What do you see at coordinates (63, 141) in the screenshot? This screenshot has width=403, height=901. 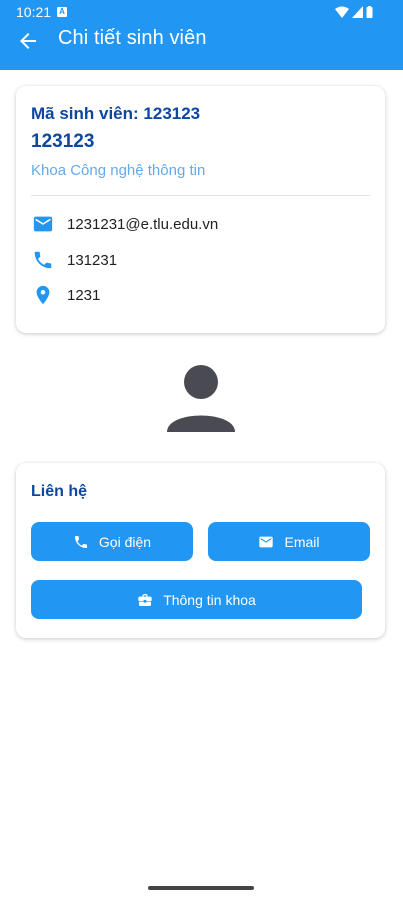 I see `student-name: 123123` at bounding box center [63, 141].